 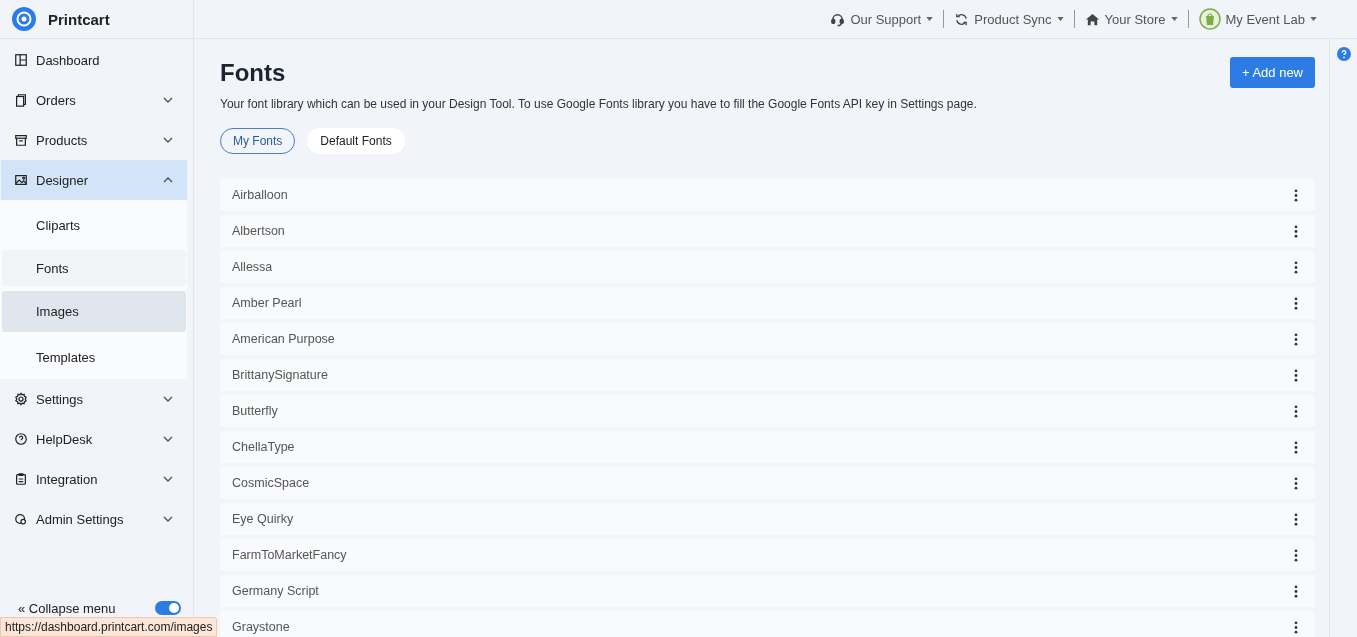 What do you see at coordinates (255, 411) in the screenshot?
I see `font-name: Butterfly` at bounding box center [255, 411].